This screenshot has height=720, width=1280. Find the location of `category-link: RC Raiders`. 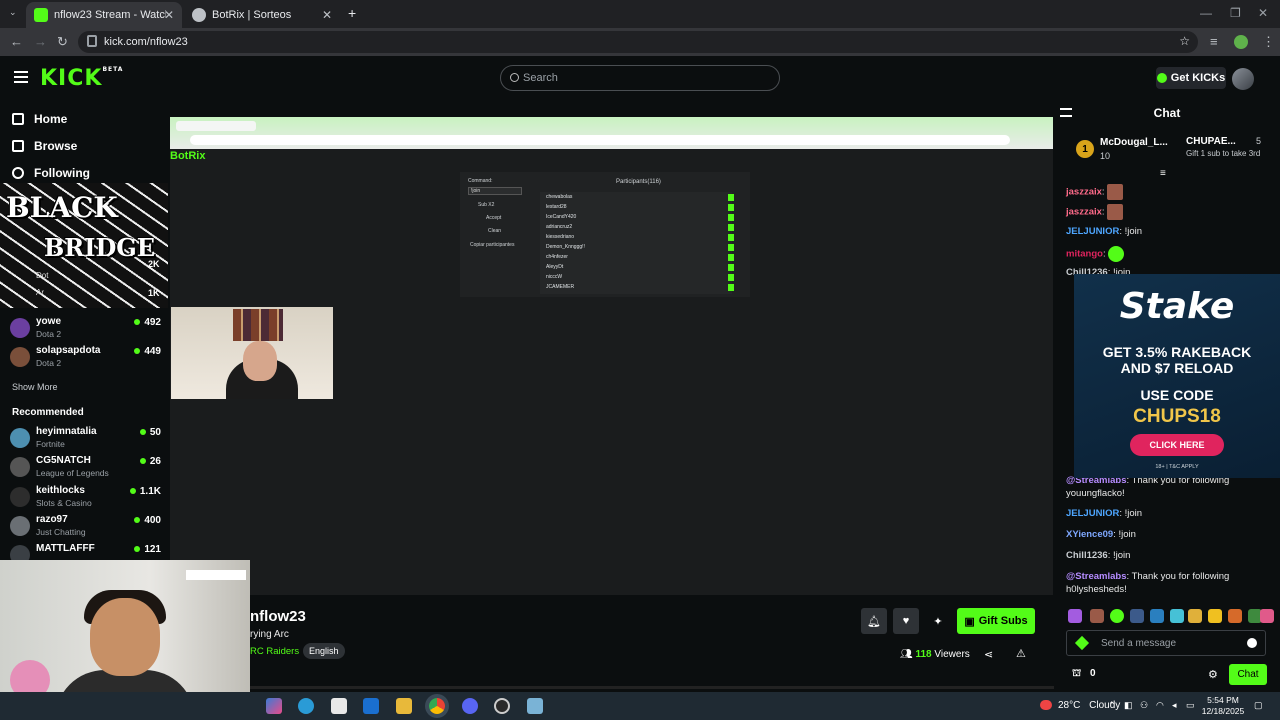

category-link: RC Raiders is located at coordinates (274, 651).